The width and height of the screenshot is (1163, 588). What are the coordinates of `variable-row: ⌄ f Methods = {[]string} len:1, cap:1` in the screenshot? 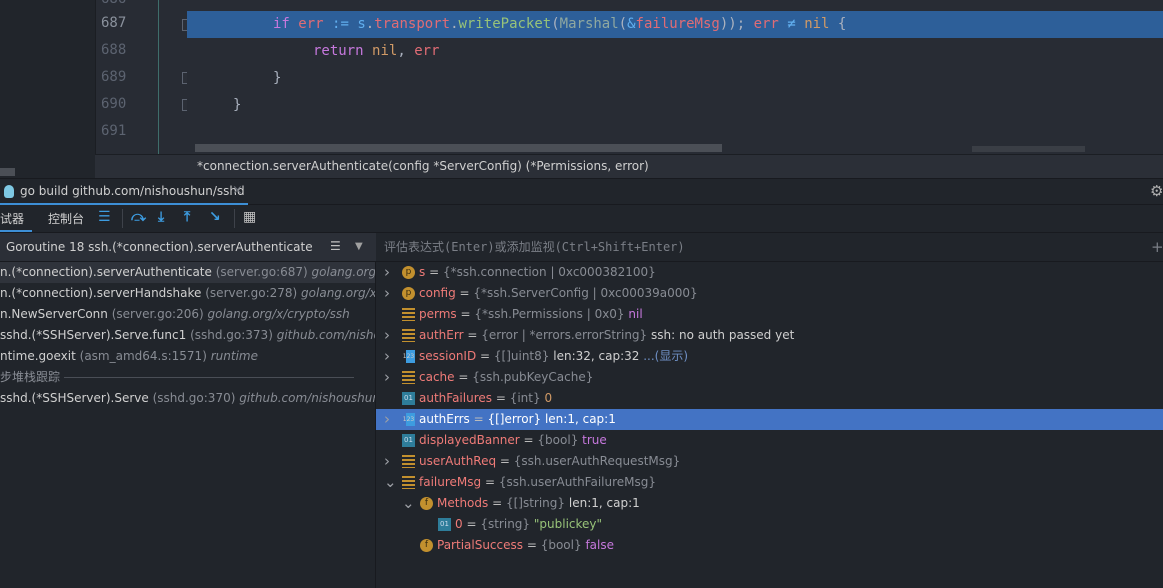 It's located at (769, 503).